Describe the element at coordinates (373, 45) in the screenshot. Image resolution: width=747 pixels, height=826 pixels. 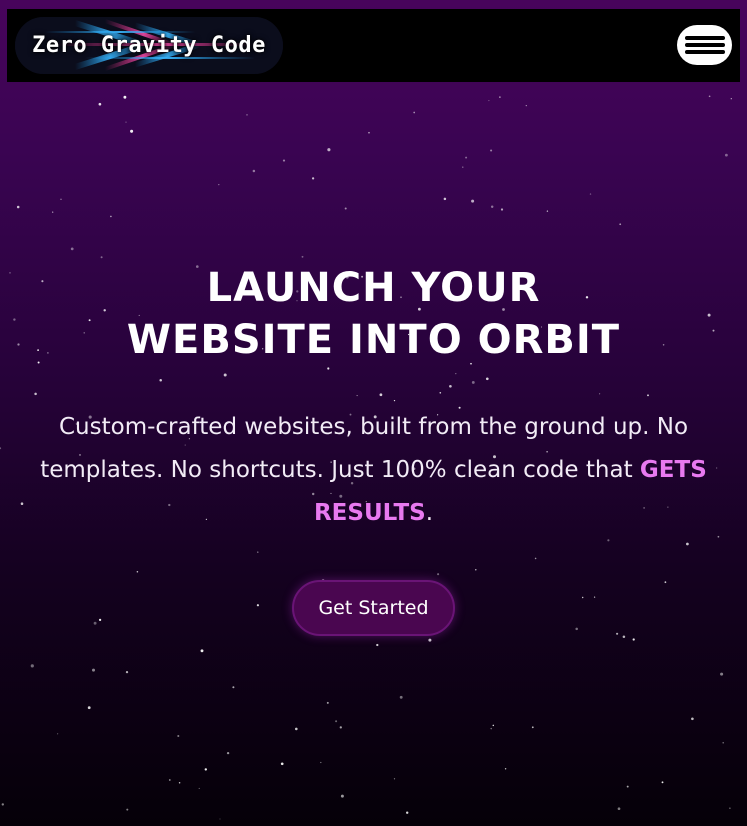
I see `site-header: Zero Gravity Code` at that location.